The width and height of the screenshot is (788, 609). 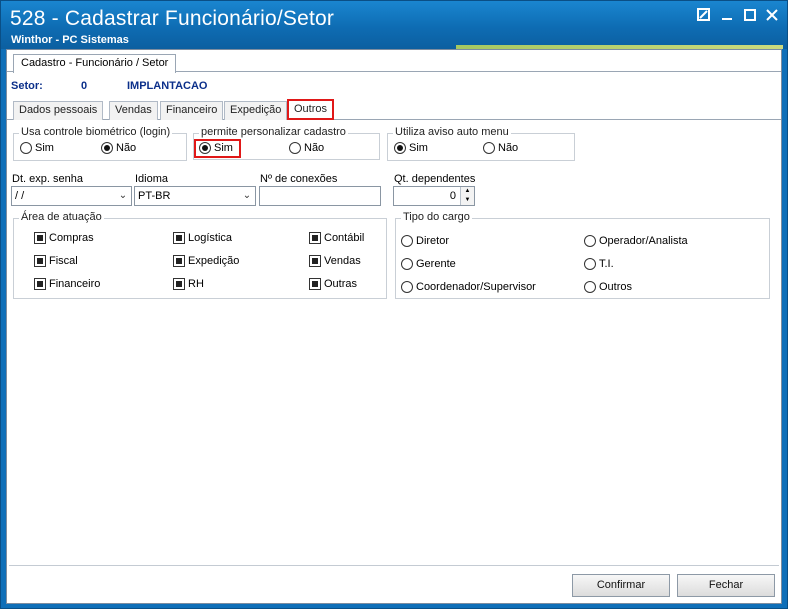 I want to click on area-vendas-checkbox: Vendas, so click(x=335, y=261).